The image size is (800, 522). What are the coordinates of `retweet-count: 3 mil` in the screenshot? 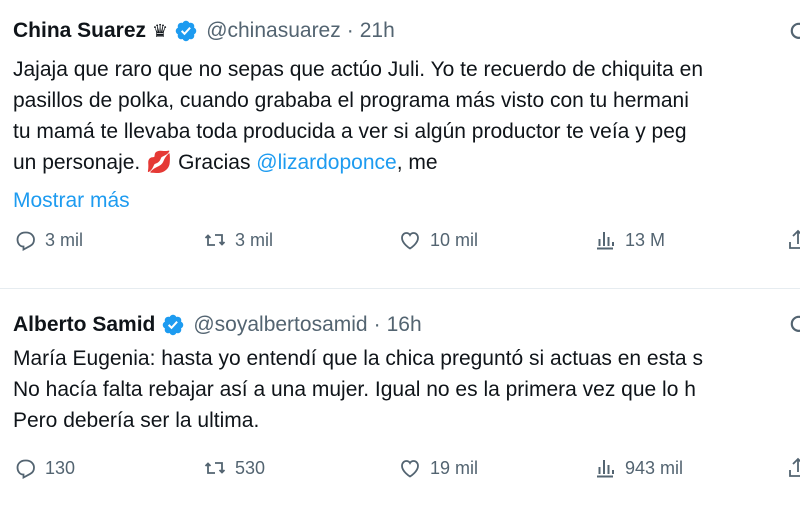 It's located at (254, 239).